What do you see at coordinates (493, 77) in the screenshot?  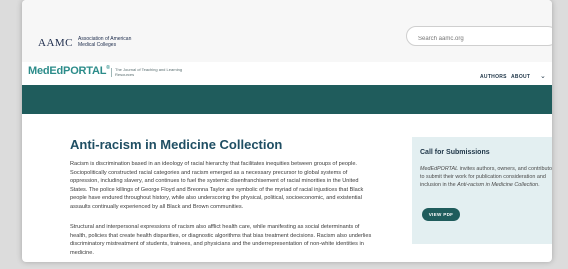 I see `nav-authors: AUTHORS` at bounding box center [493, 77].